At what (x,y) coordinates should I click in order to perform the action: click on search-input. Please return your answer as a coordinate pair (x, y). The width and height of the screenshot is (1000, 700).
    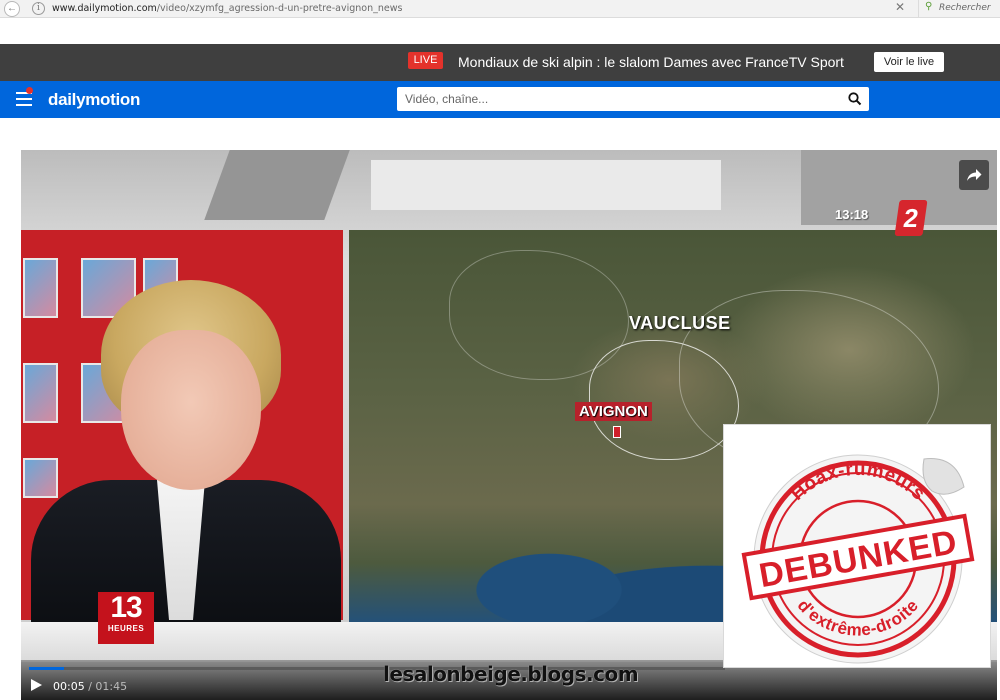
    Looking at the image, I should click on (620, 99).